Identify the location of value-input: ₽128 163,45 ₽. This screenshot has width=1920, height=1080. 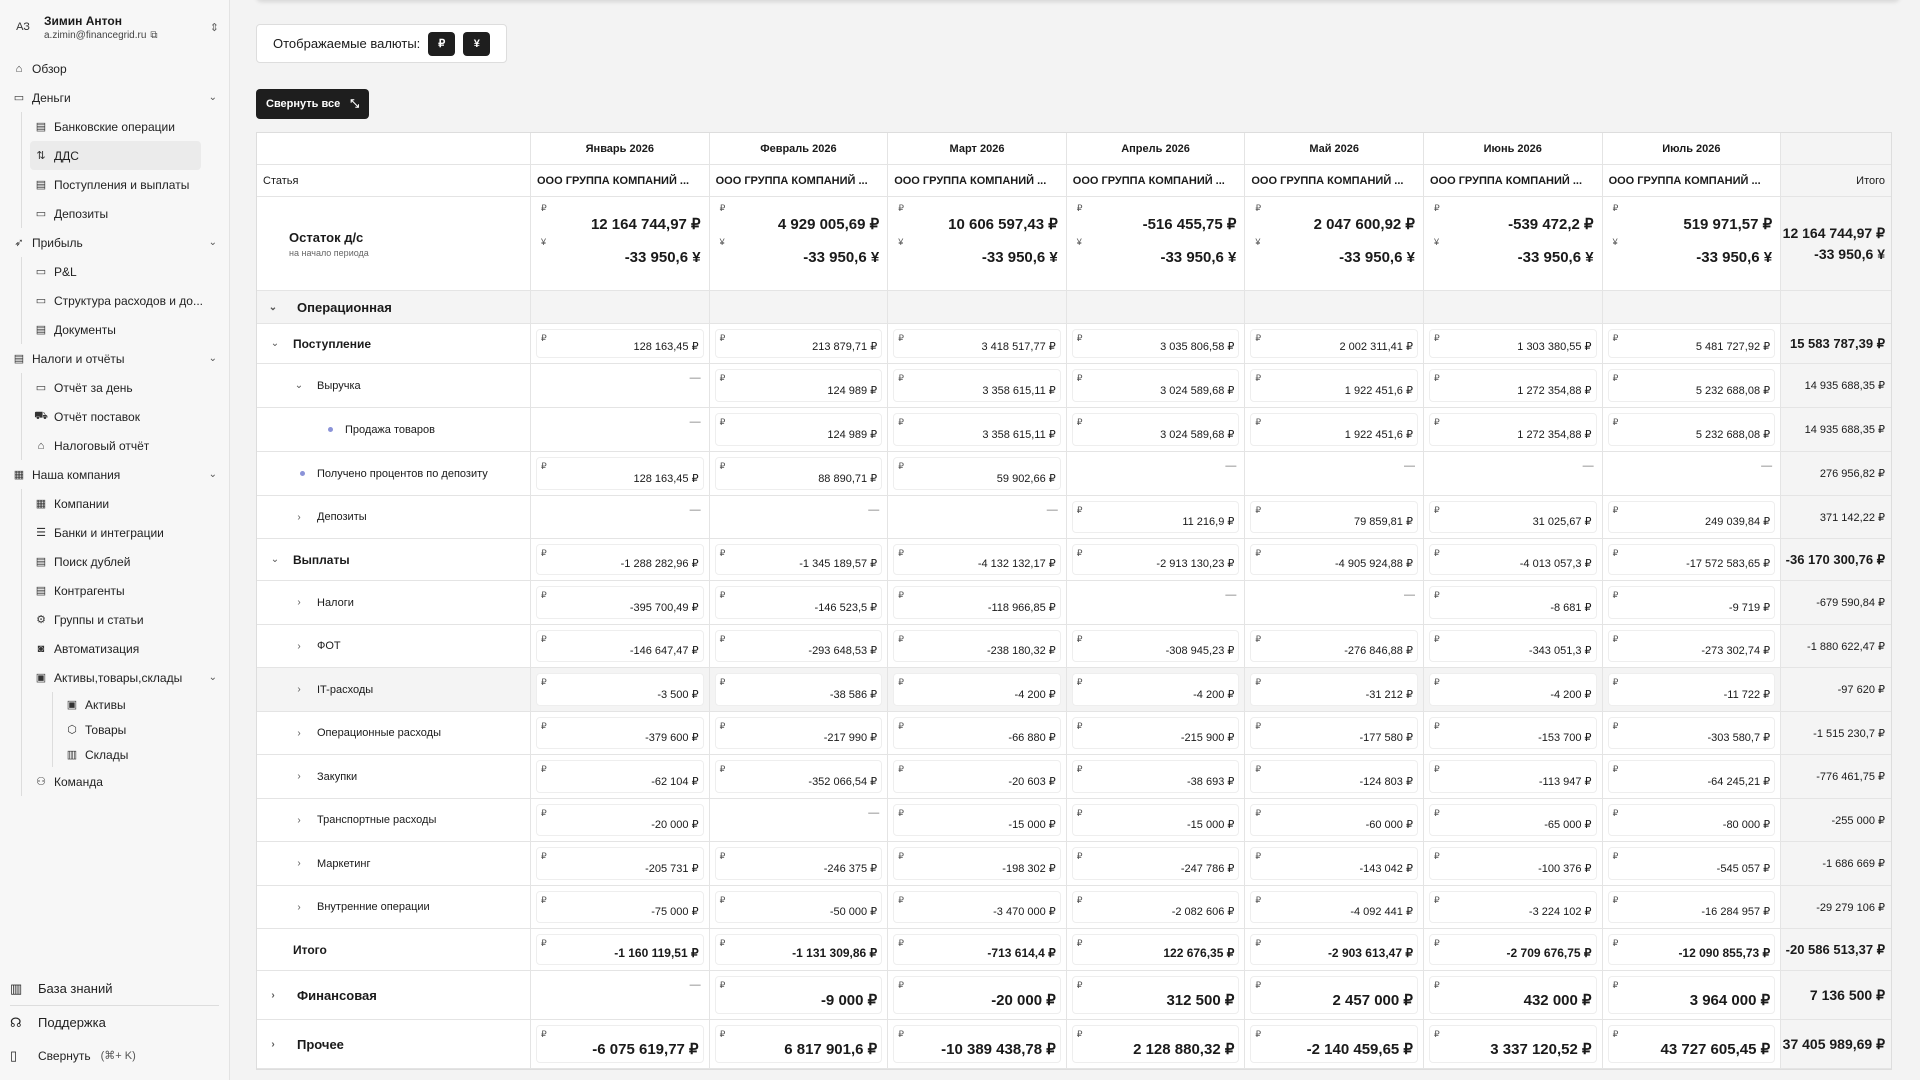
(620, 473).